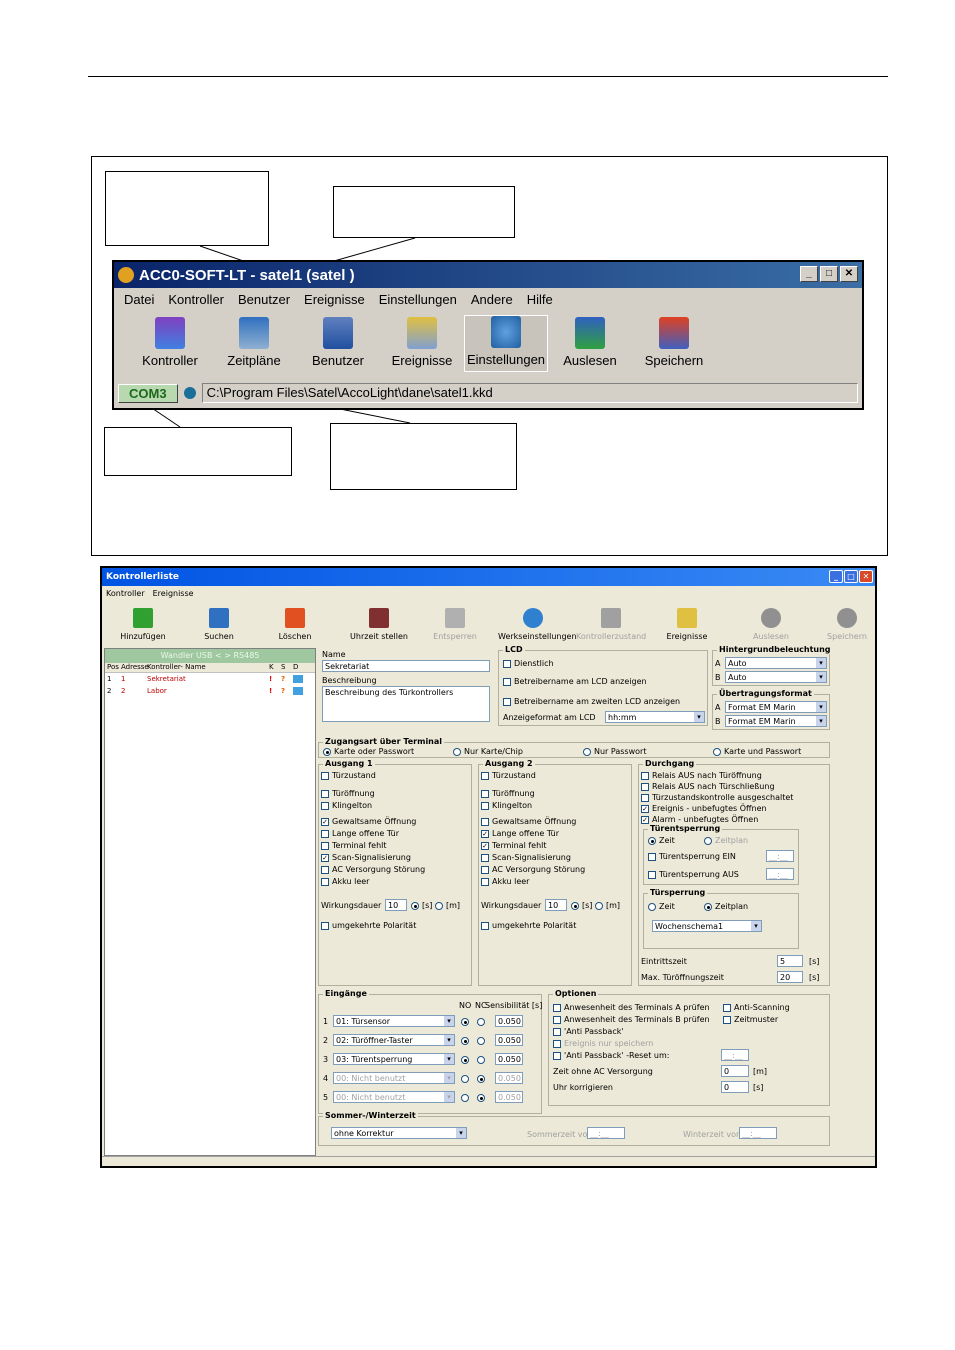  What do you see at coordinates (345, 881) in the screenshot?
I see `output1-item: Akku leer` at bounding box center [345, 881].